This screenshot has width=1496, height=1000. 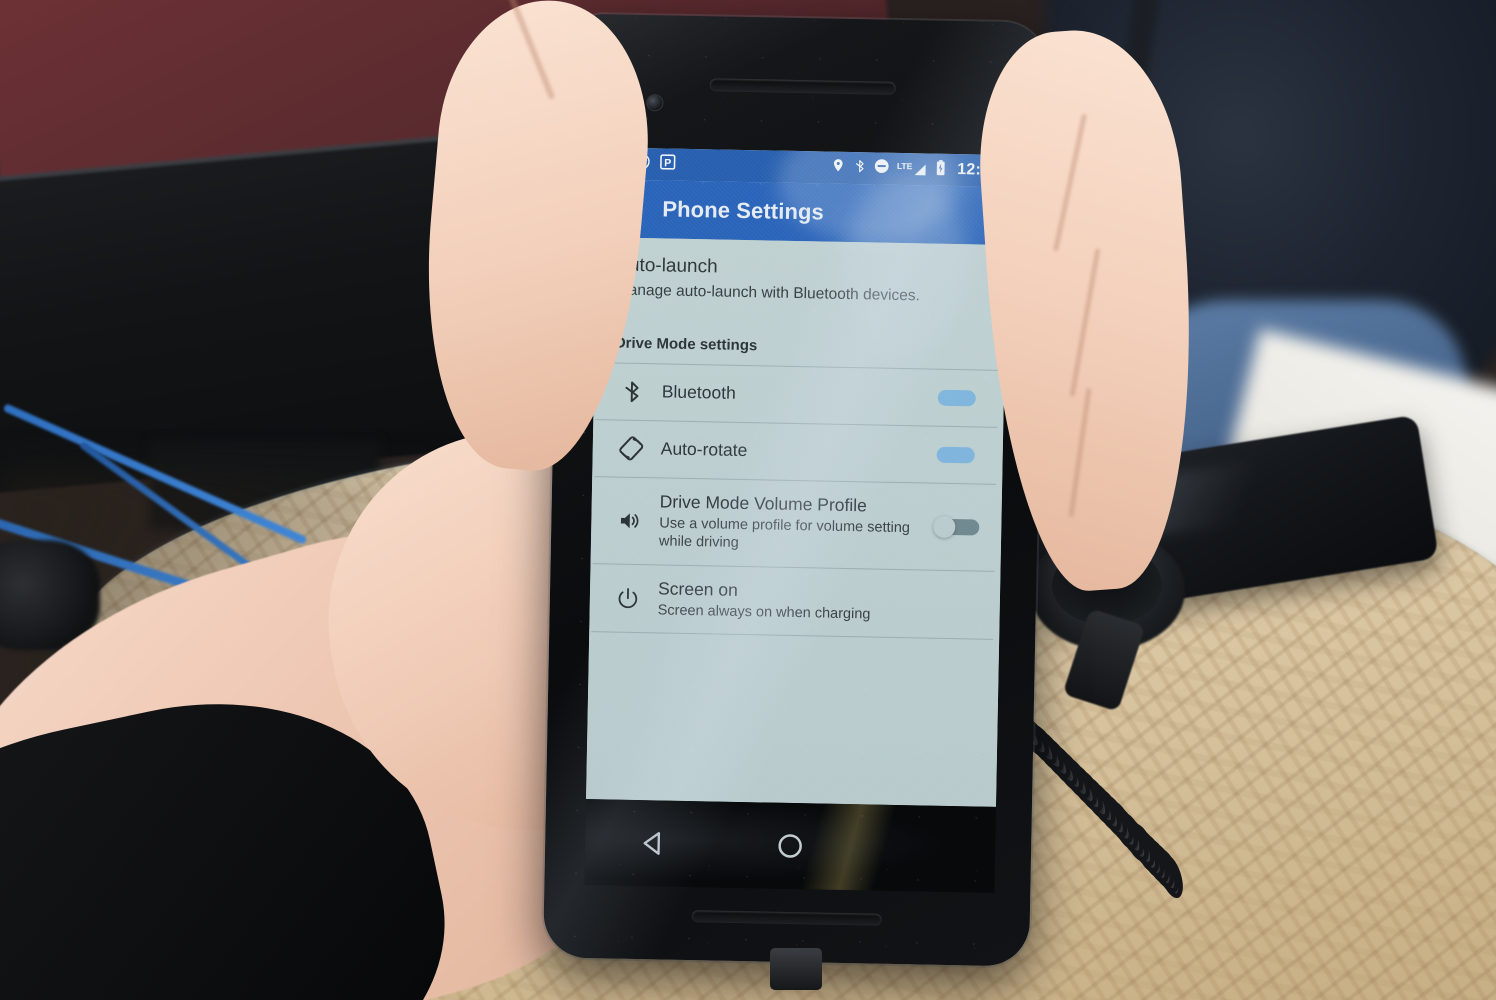 I want to click on list-item-title: Drive Mode Volume Profile, so click(x=763, y=503).